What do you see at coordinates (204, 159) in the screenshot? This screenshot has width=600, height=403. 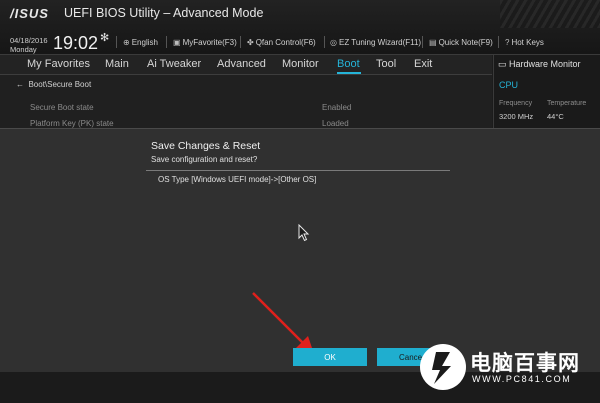 I see `dialog-subtitle: Save configuration and reset?` at bounding box center [204, 159].